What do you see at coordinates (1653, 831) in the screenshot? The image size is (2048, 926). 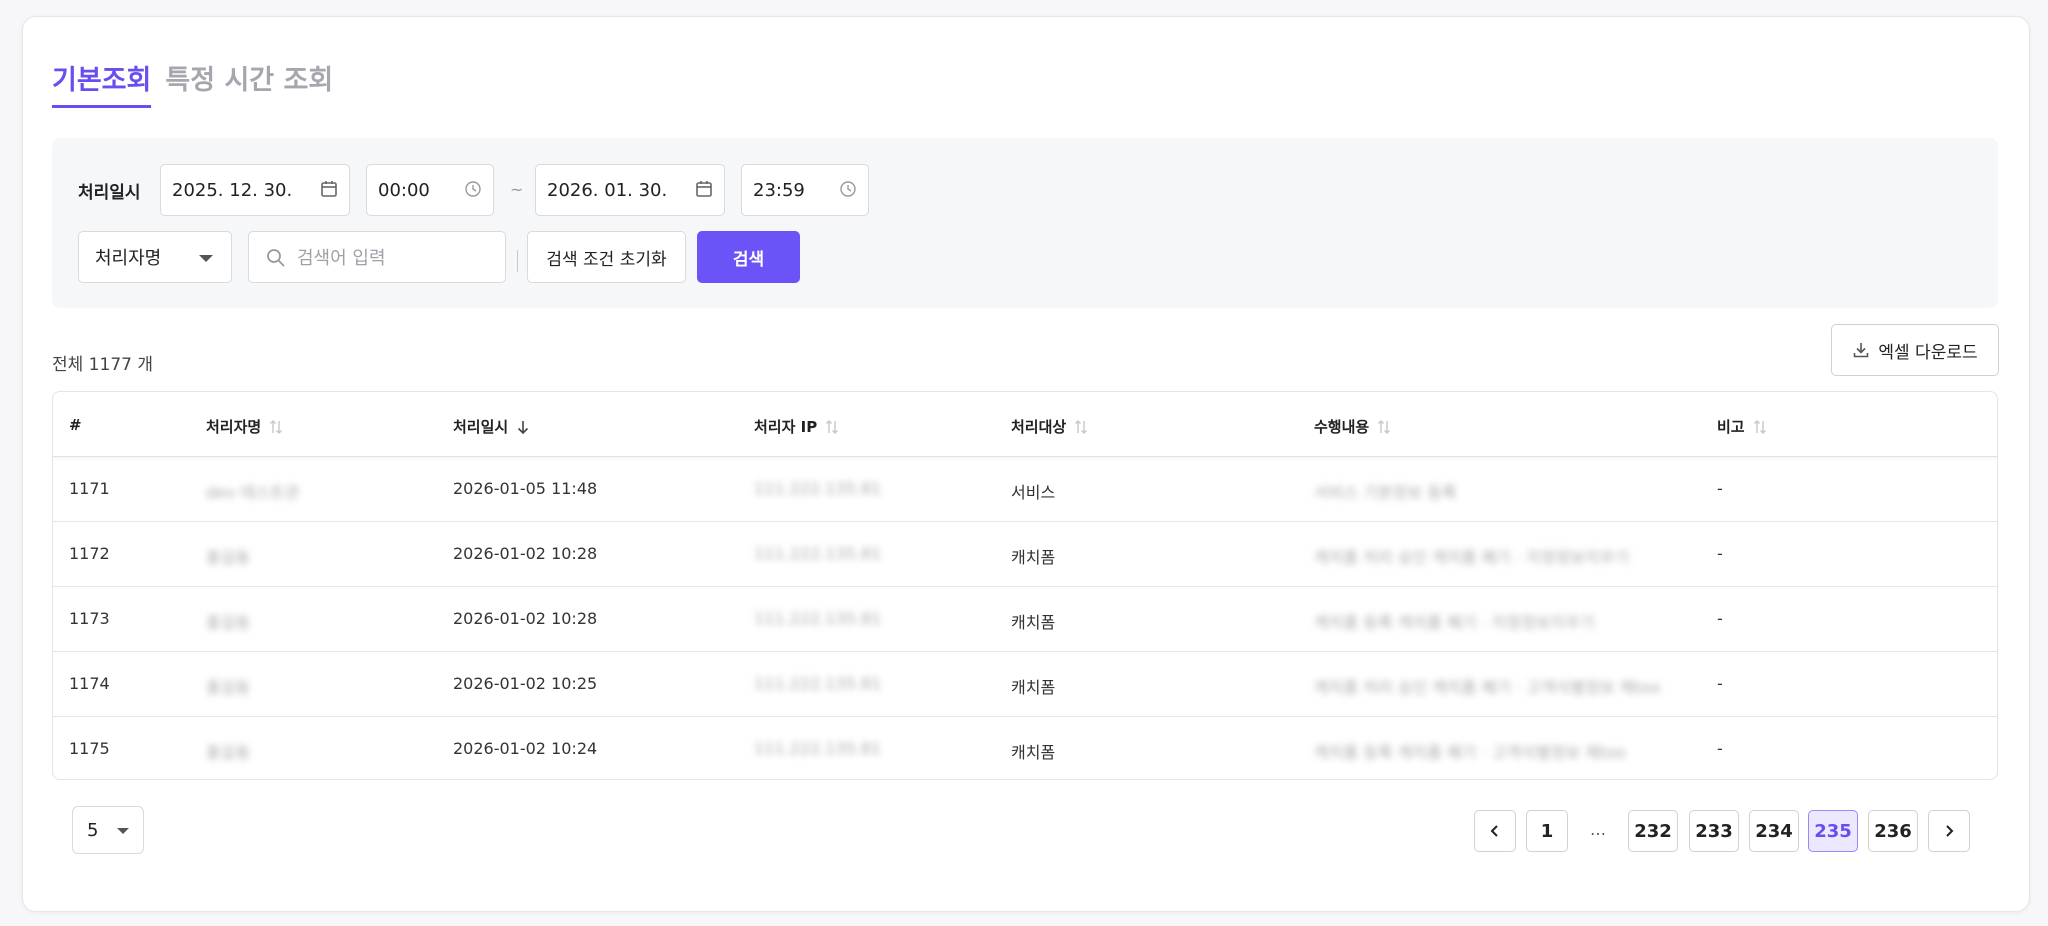 I see `page-button-232: 232` at bounding box center [1653, 831].